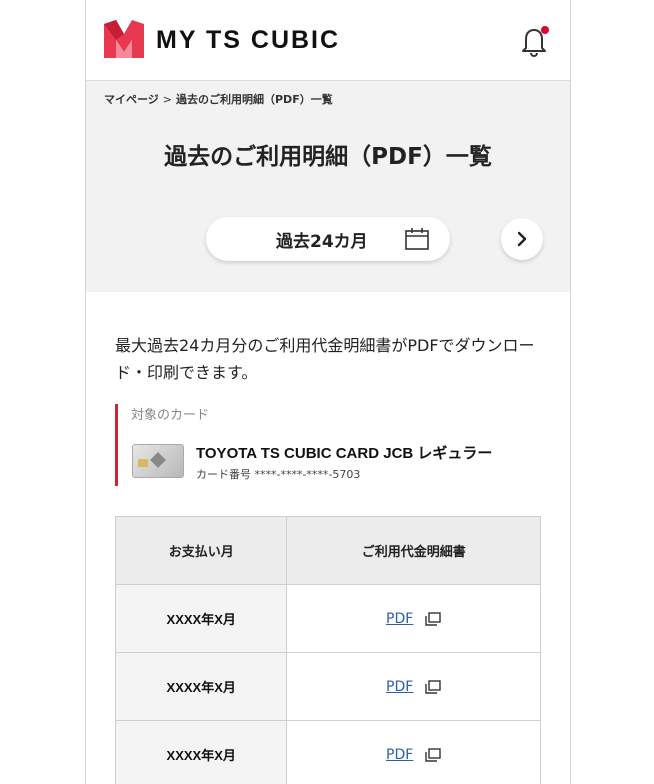 The height and width of the screenshot is (784, 654). I want to click on target-card-heading: 対象のカード, so click(170, 415).